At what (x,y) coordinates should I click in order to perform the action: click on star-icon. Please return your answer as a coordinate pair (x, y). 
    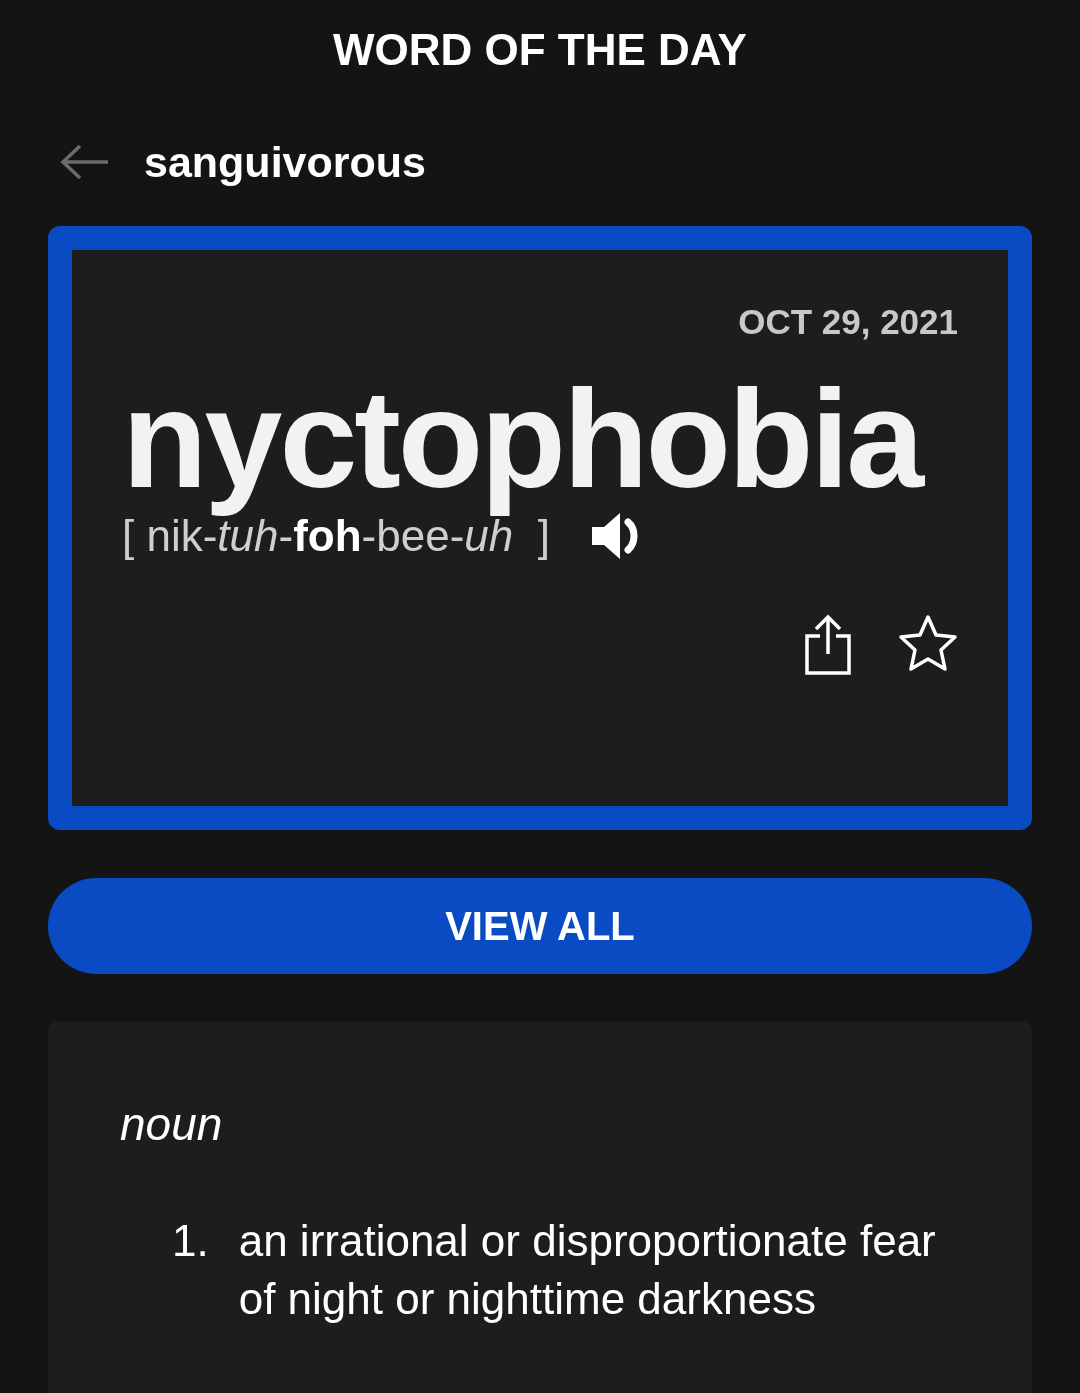
    Looking at the image, I should click on (928, 643).